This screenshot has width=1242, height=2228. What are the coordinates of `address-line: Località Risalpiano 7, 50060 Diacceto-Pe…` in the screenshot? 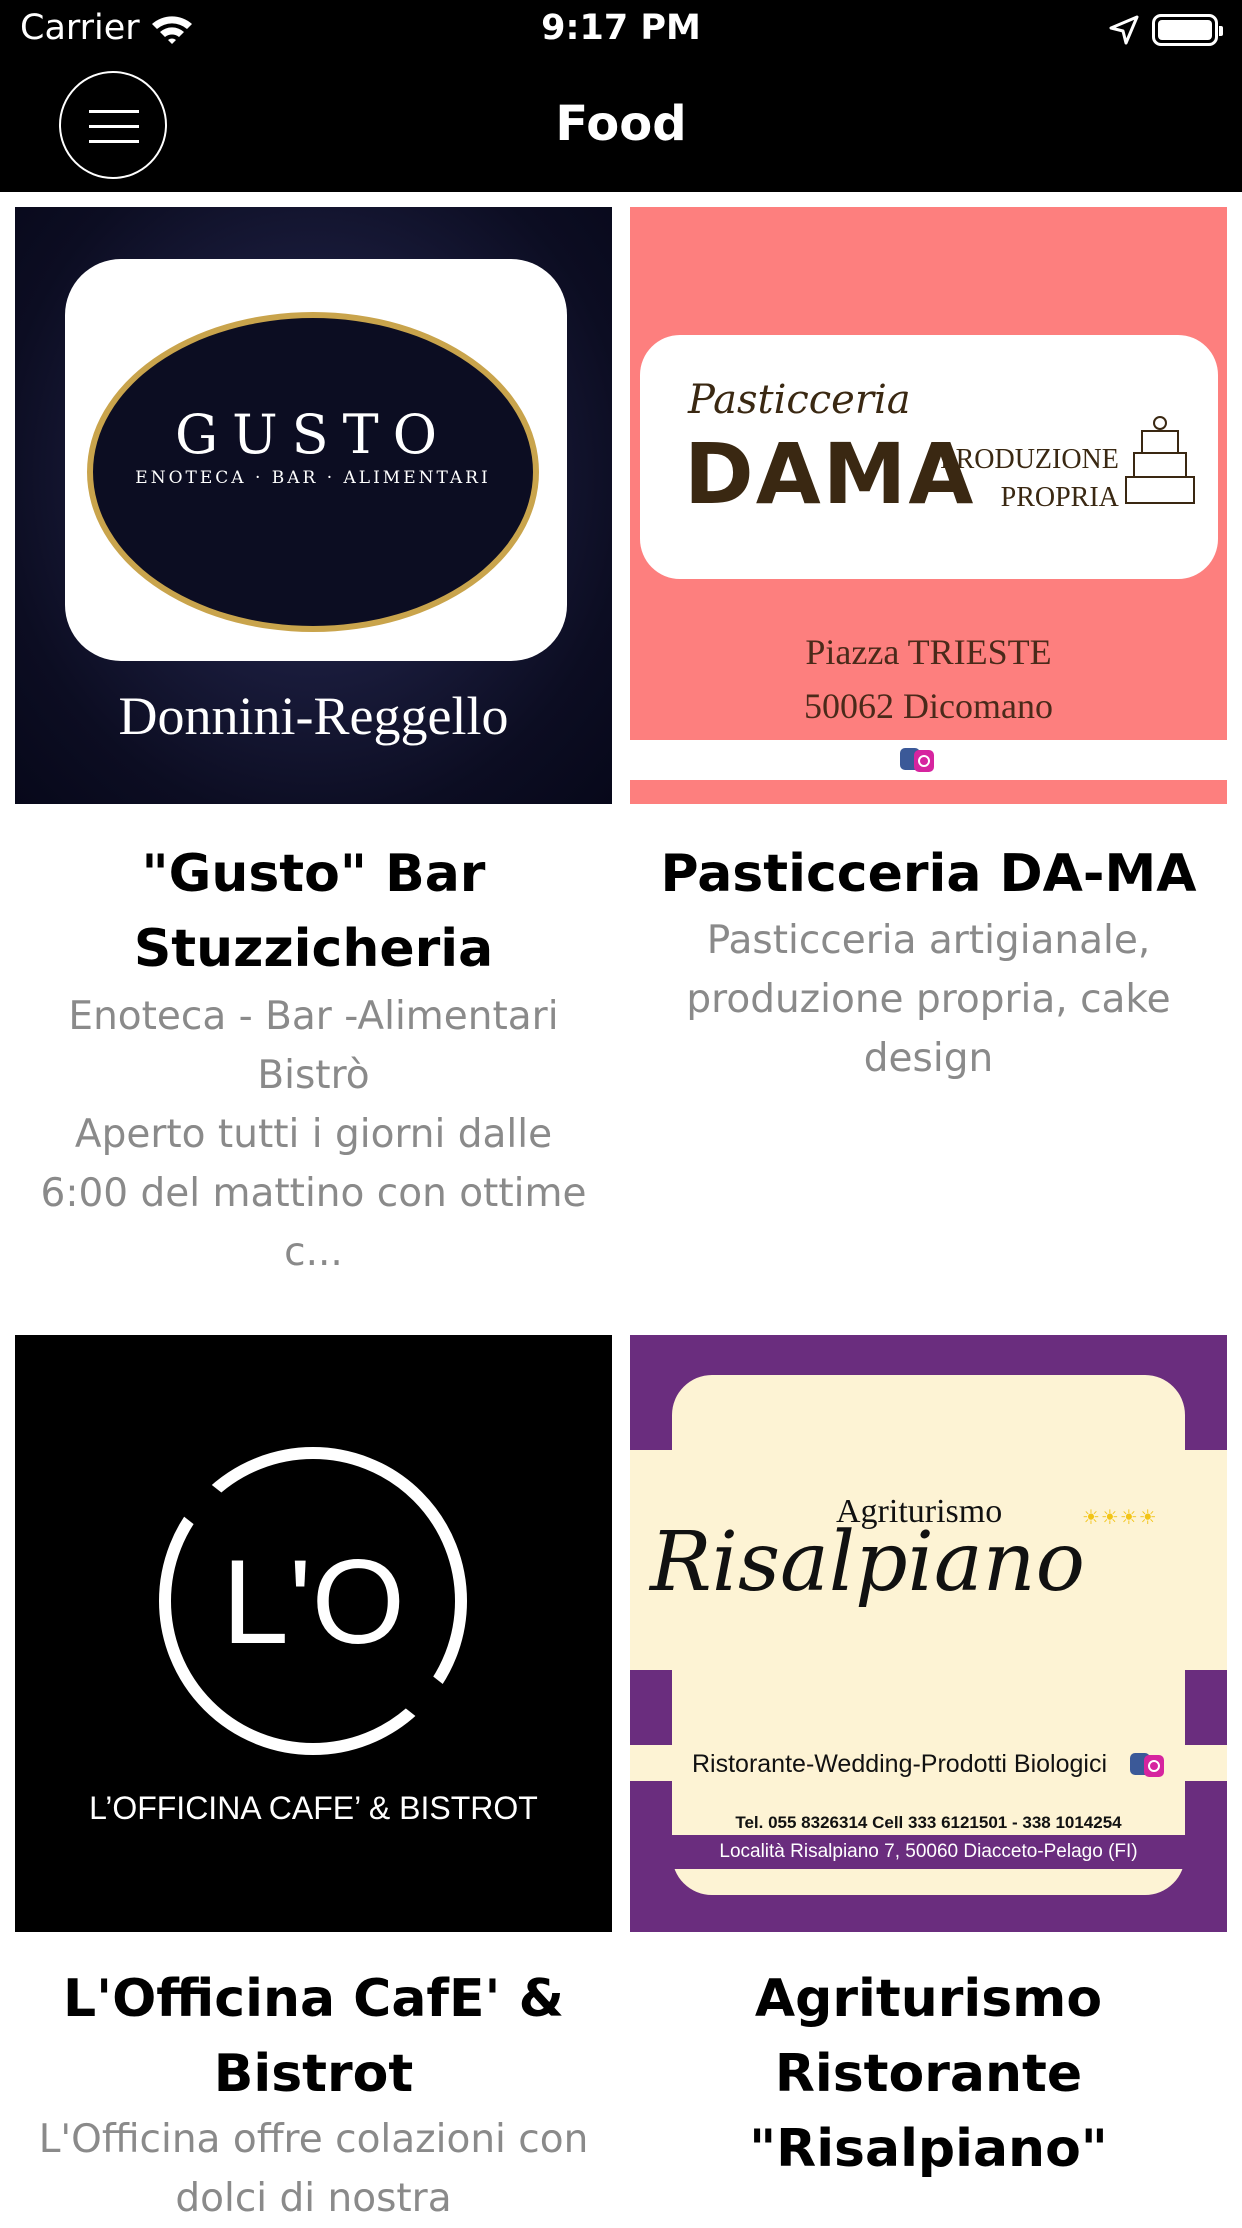 It's located at (928, 1851).